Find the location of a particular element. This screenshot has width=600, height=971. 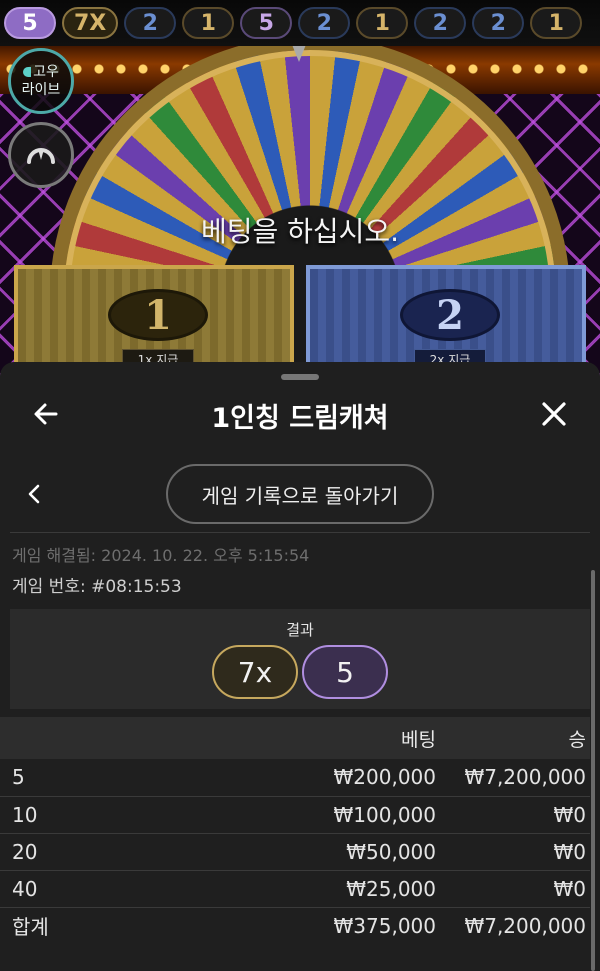

live-logo-icon is located at coordinates (27, 72).